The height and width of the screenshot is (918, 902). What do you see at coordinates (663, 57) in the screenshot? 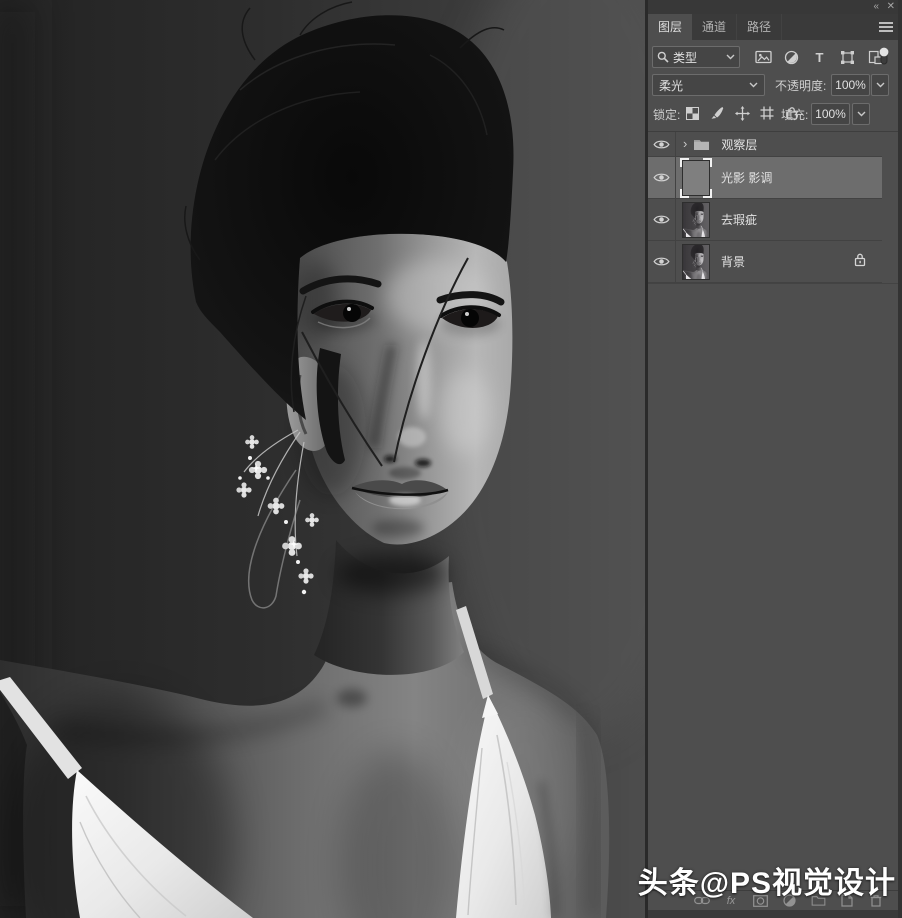
I see `search-icon` at bounding box center [663, 57].